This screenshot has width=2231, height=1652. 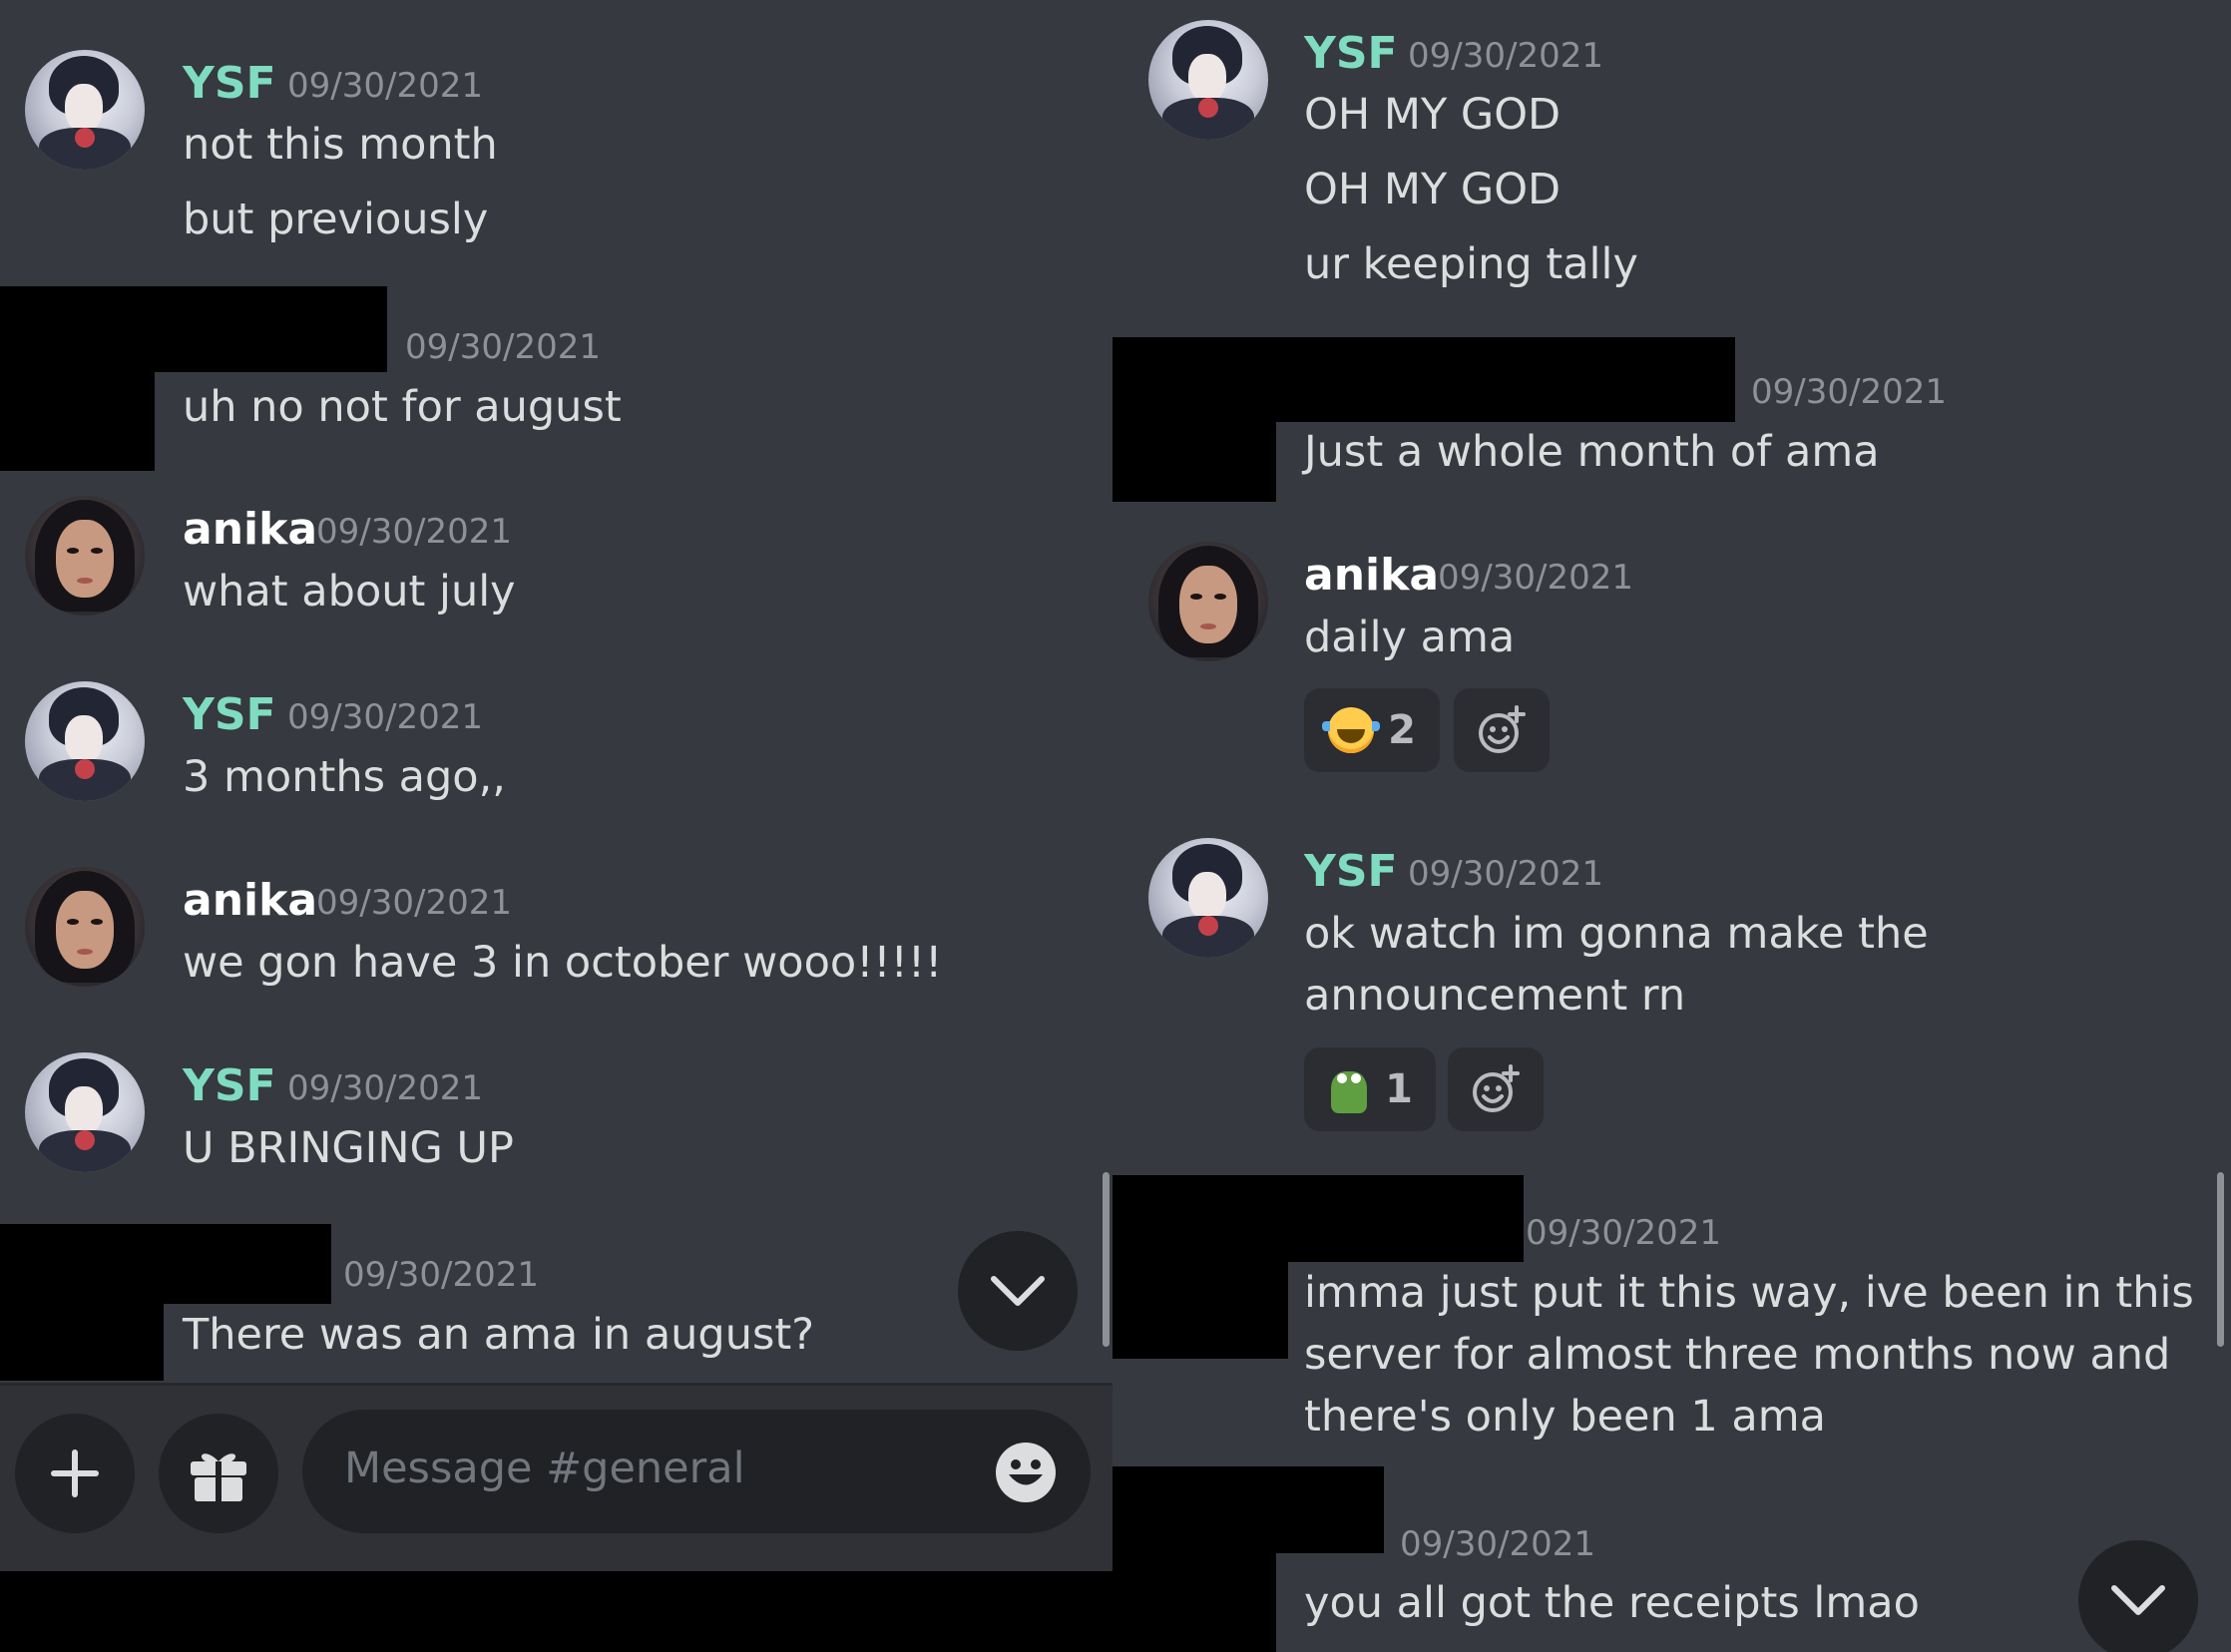 What do you see at coordinates (1471, 264) in the screenshot?
I see `message-text: ur keeping tally` at bounding box center [1471, 264].